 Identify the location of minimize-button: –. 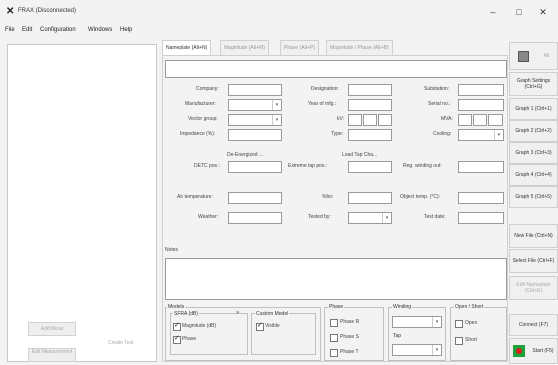
(493, 12).